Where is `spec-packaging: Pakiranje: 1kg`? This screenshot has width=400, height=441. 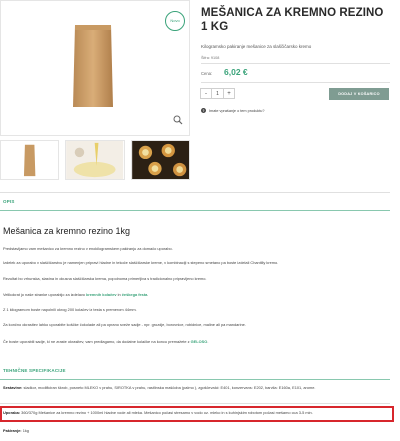
spec-packaging: Pakiranje: 1kg is located at coordinates (16, 430).